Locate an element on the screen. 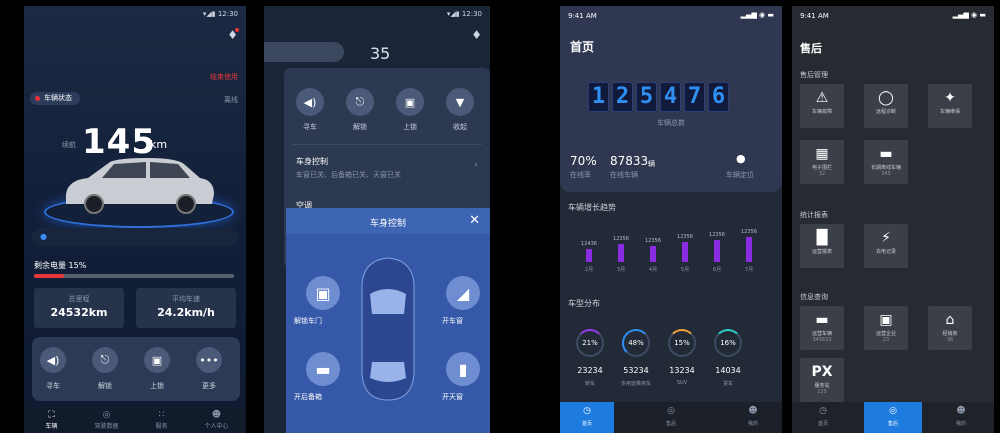 The image size is (1000, 433). steering-icon: ◎ is located at coordinates (106, 415).